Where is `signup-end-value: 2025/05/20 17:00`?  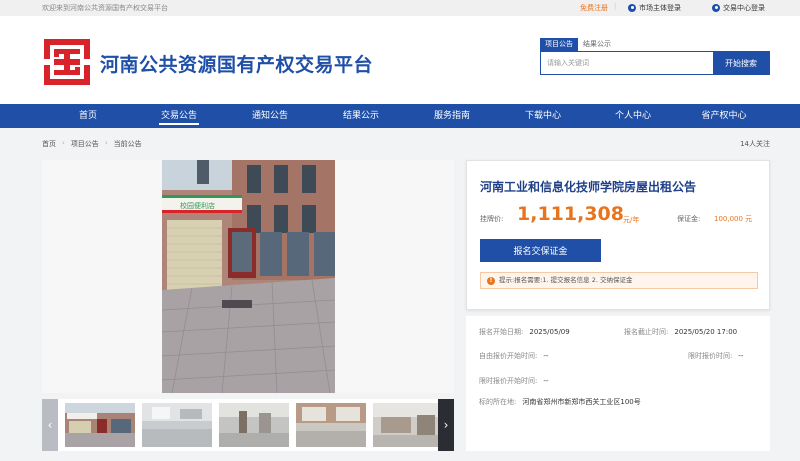 signup-end-value: 2025/05/20 17:00 is located at coordinates (706, 332).